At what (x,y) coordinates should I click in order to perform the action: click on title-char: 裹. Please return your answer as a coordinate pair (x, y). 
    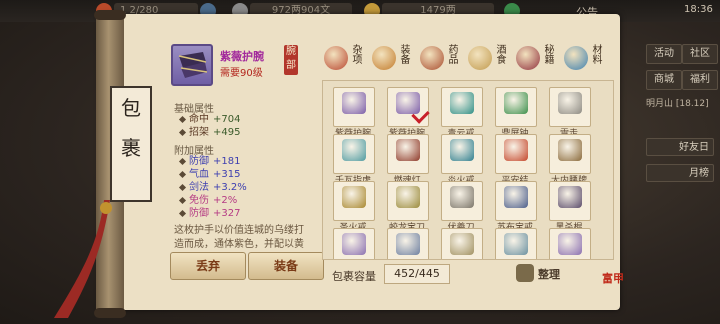
    Looking at the image, I should click on (131, 148).